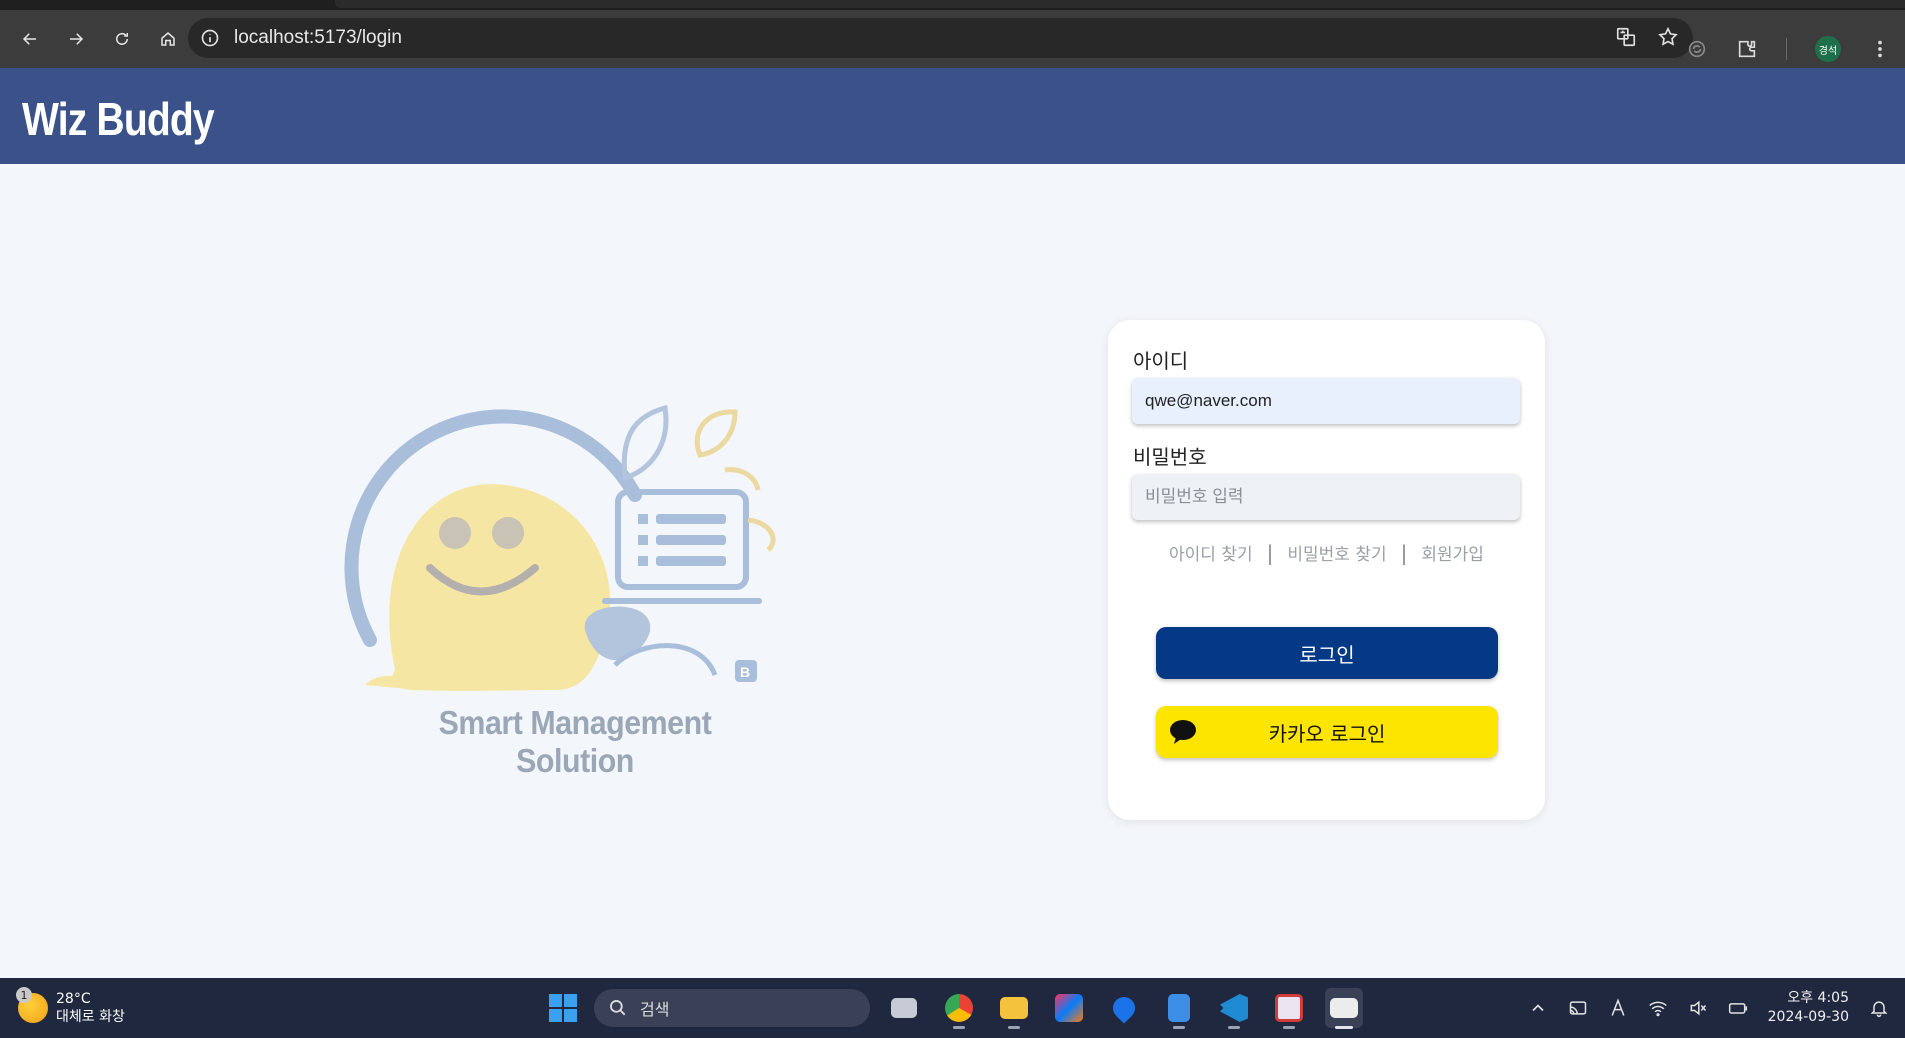 This screenshot has height=1038, width=1905. What do you see at coordinates (168, 39) in the screenshot?
I see `home-button` at bounding box center [168, 39].